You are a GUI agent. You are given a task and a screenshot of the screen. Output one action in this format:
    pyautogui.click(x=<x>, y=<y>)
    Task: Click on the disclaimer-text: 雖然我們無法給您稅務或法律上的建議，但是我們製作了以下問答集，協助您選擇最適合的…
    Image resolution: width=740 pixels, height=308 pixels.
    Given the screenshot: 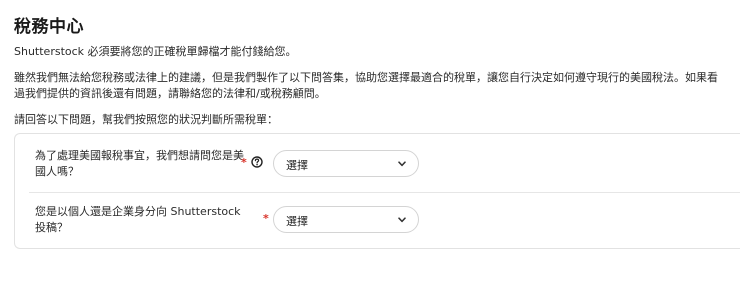 What is the action you would take?
    pyautogui.click(x=366, y=86)
    